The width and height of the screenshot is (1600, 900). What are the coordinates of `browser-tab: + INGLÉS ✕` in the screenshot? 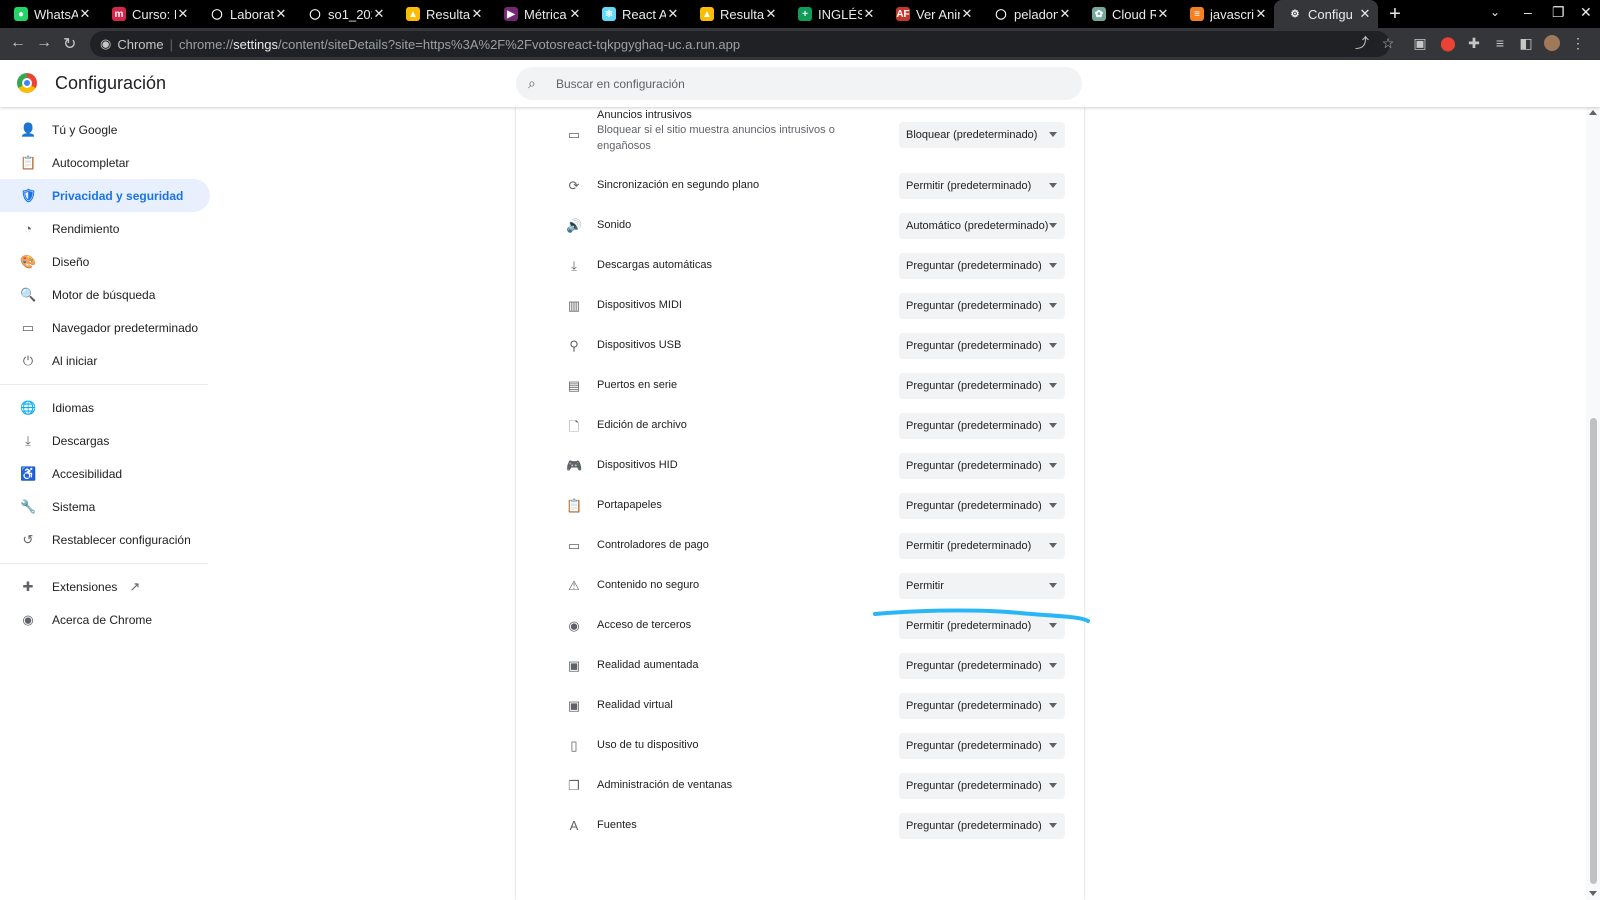 It's located at (833, 14).